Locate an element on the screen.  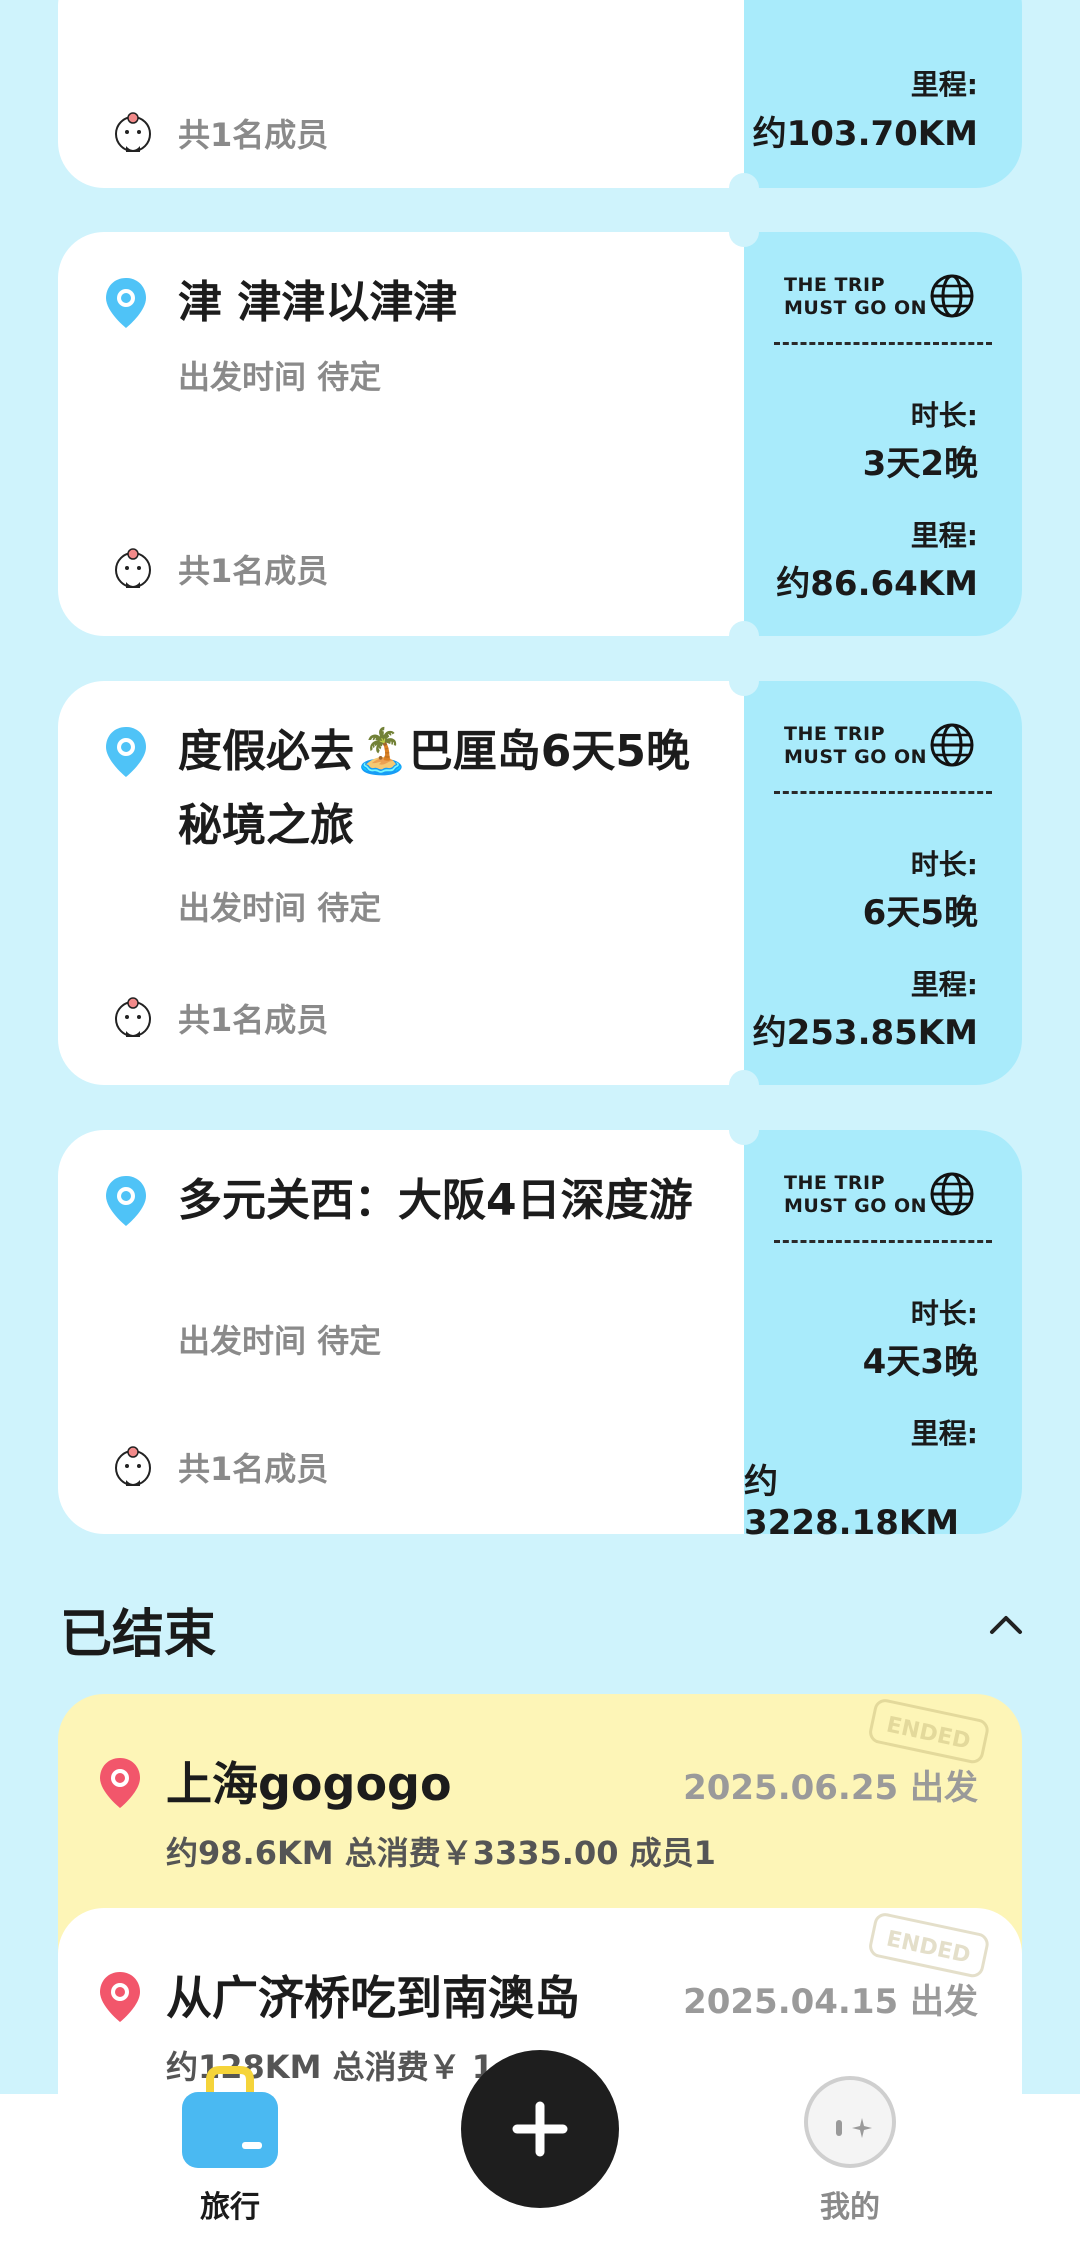
trip-title: 度假必去🏝️巴厘岛6天5晚秘境之旅 is located at coordinates (434, 788).